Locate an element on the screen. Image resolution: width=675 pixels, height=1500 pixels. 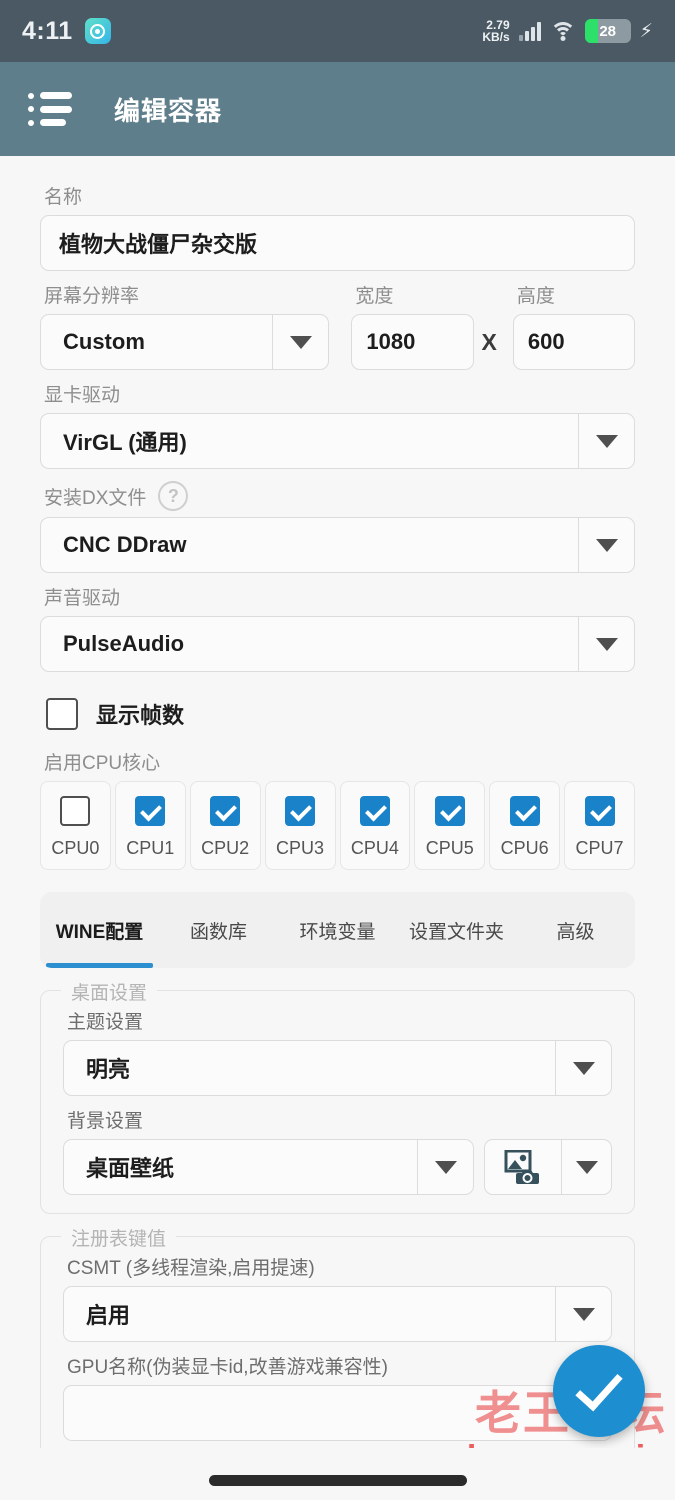
list-menu-icon is located at coordinates (50, 109).